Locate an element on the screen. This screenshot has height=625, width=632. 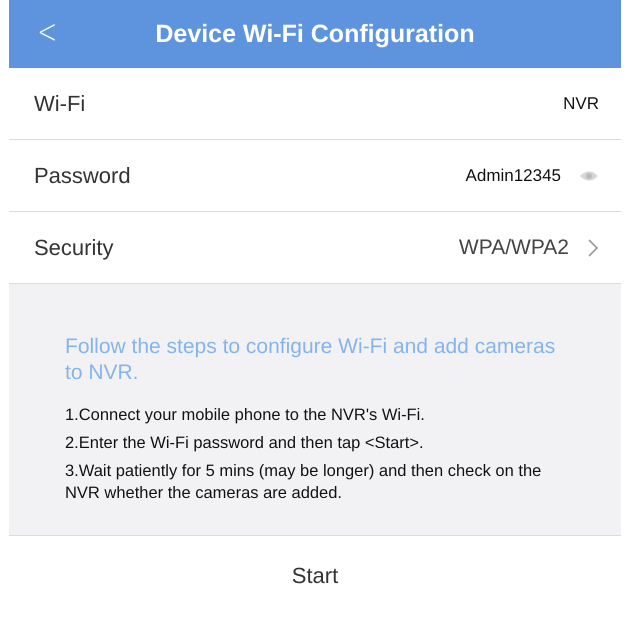
screen-title: Device Wi-Fi Configuration is located at coordinates (315, 34).